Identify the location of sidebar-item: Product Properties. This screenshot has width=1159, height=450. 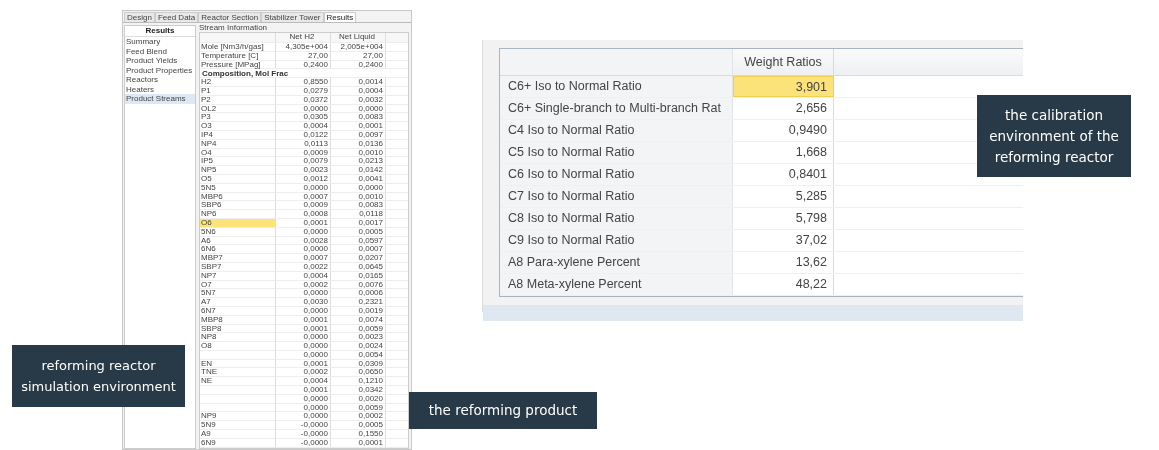
(160, 70).